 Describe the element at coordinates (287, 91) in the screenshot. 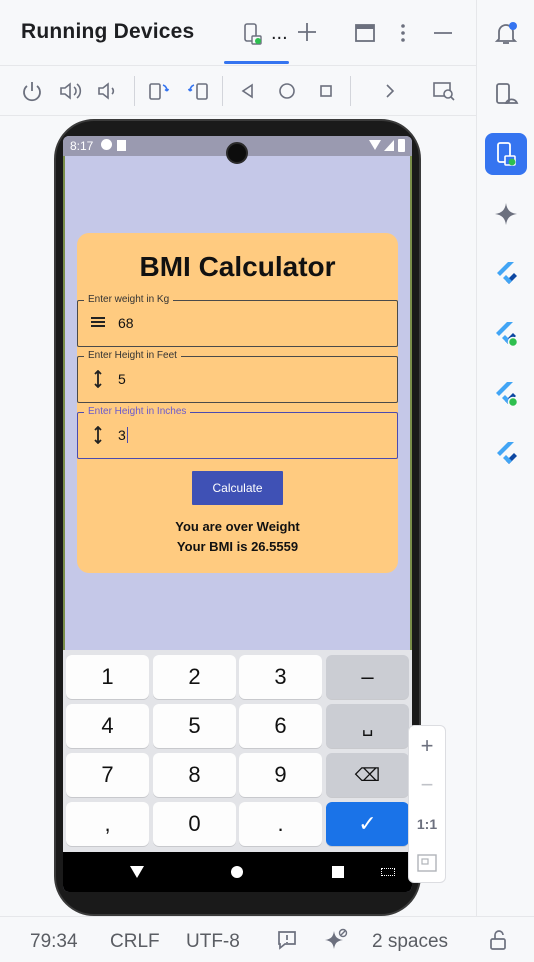

I see `home-icon` at that location.